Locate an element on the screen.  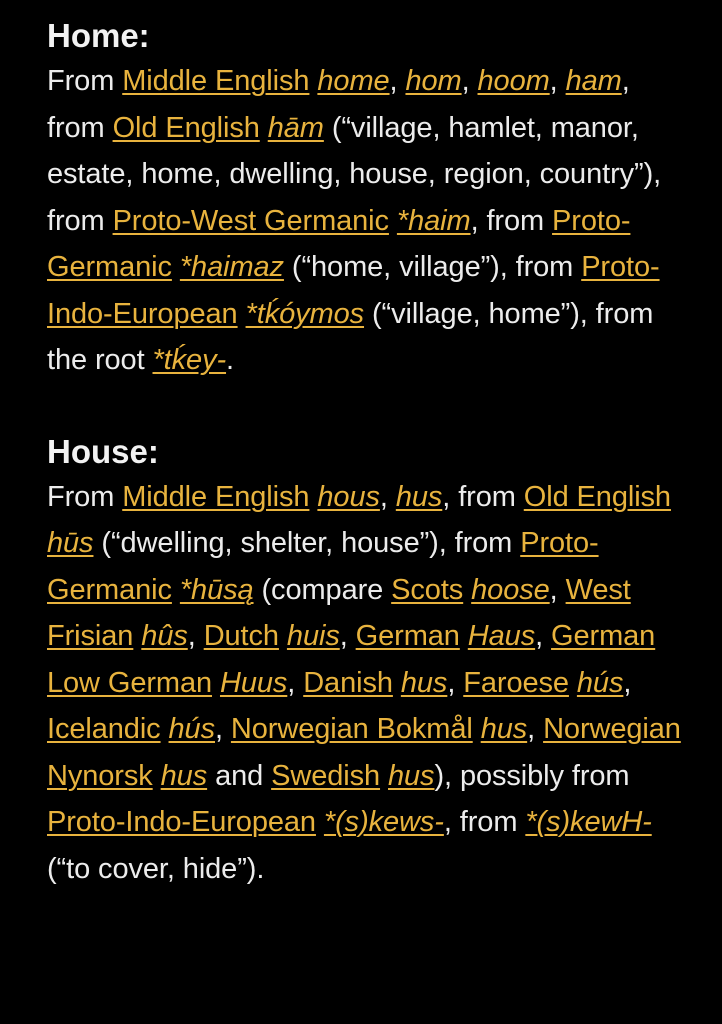
body-text: and is located at coordinates (239, 775).